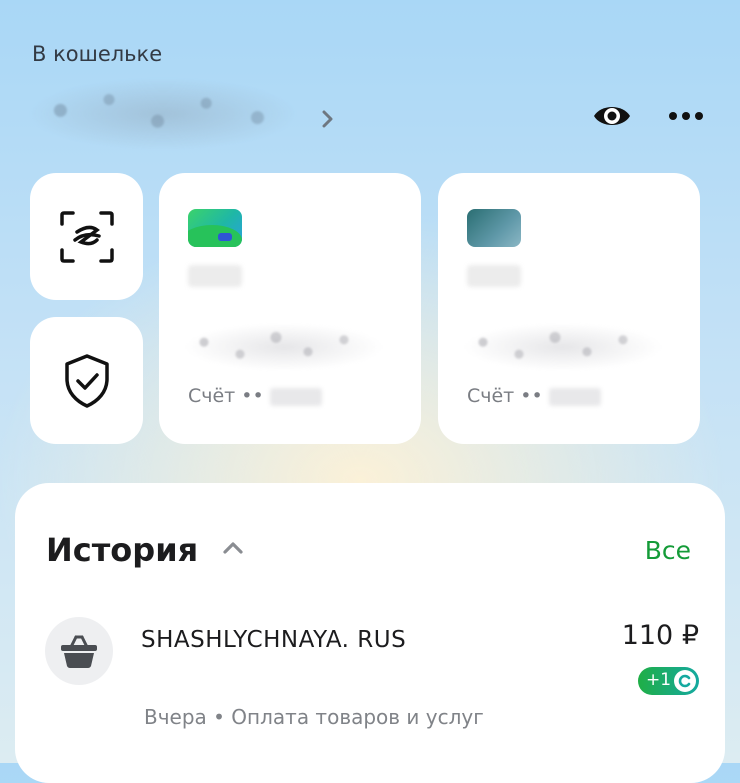 The image size is (740, 783). I want to click on history-all-link: Все, so click(668, 550).